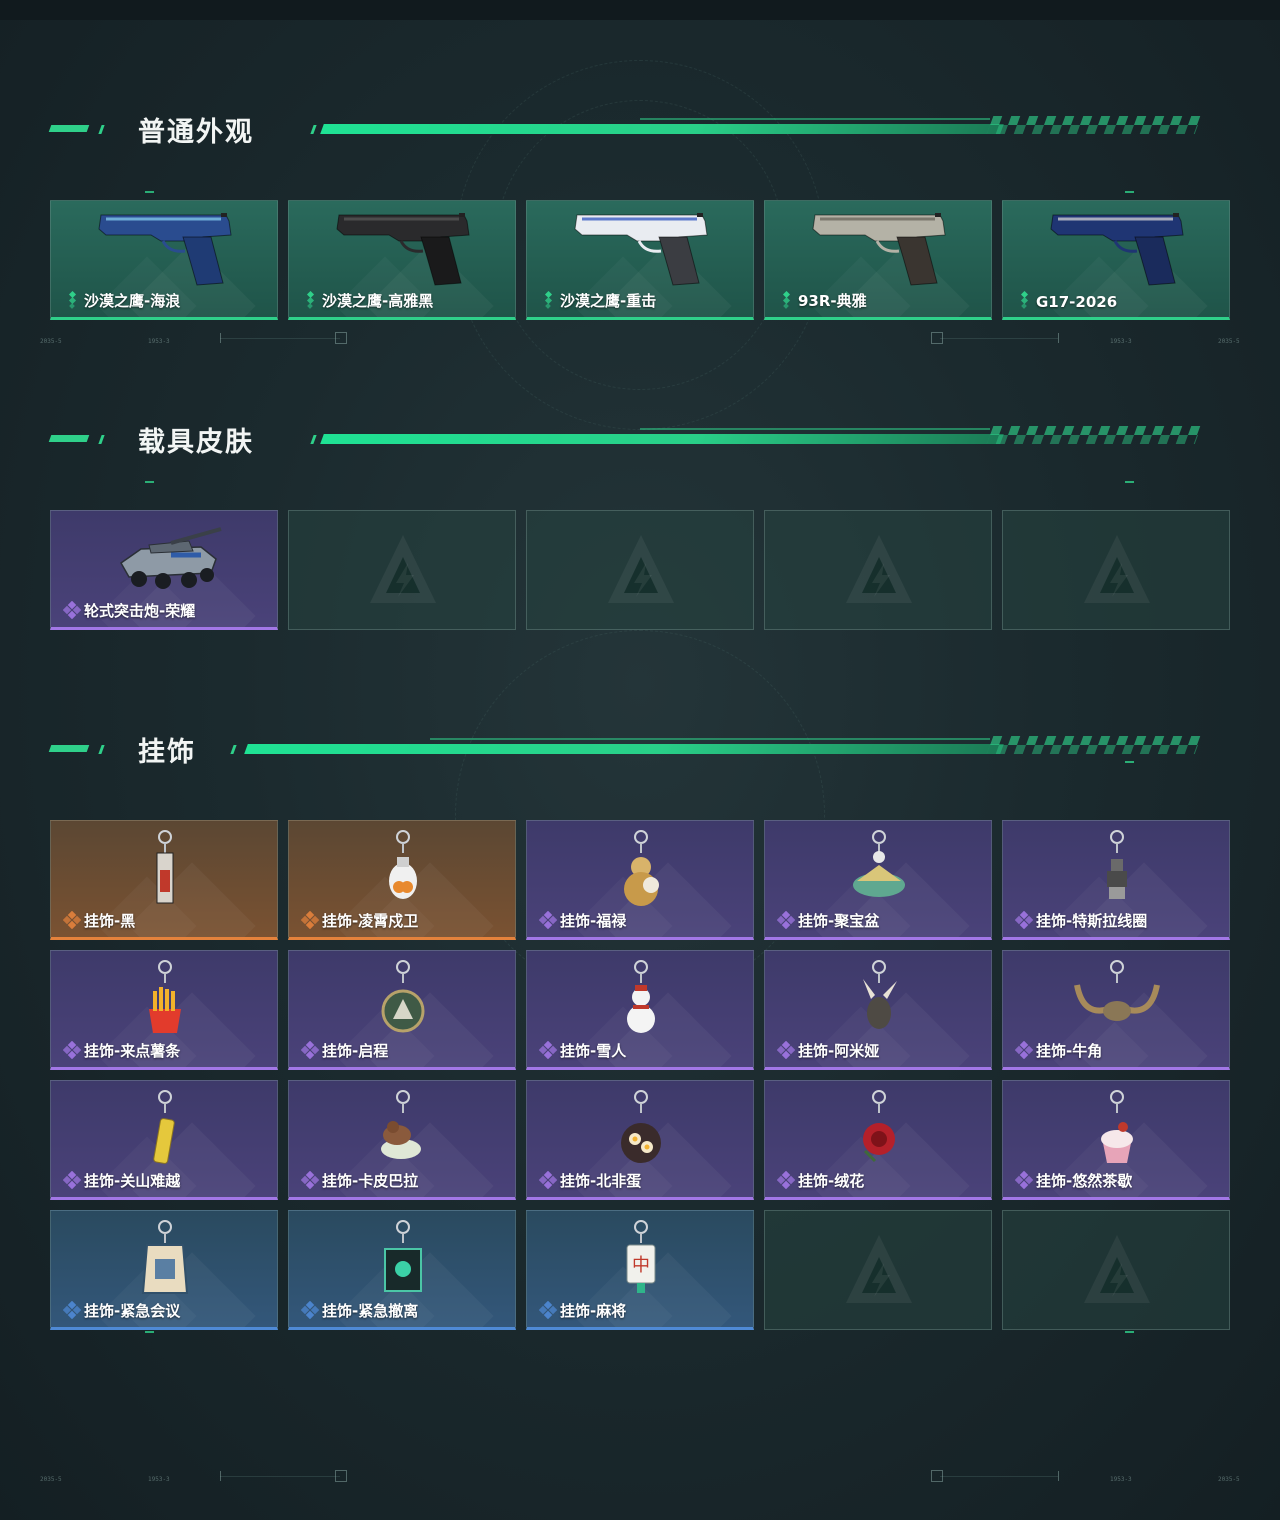  I want to click on pistol-deagle-blue-icon, so click(164, 249).